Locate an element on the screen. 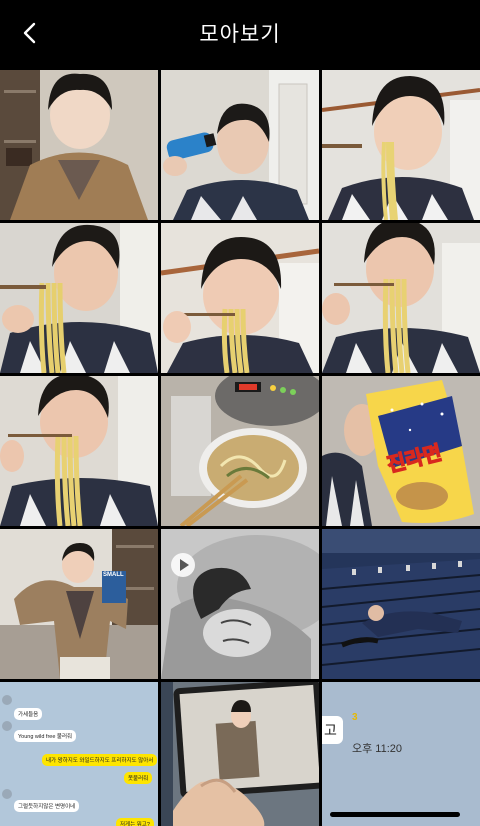 The image size is (480, 826). top-bar: 모아보기 is located at coordinates (240, 33).